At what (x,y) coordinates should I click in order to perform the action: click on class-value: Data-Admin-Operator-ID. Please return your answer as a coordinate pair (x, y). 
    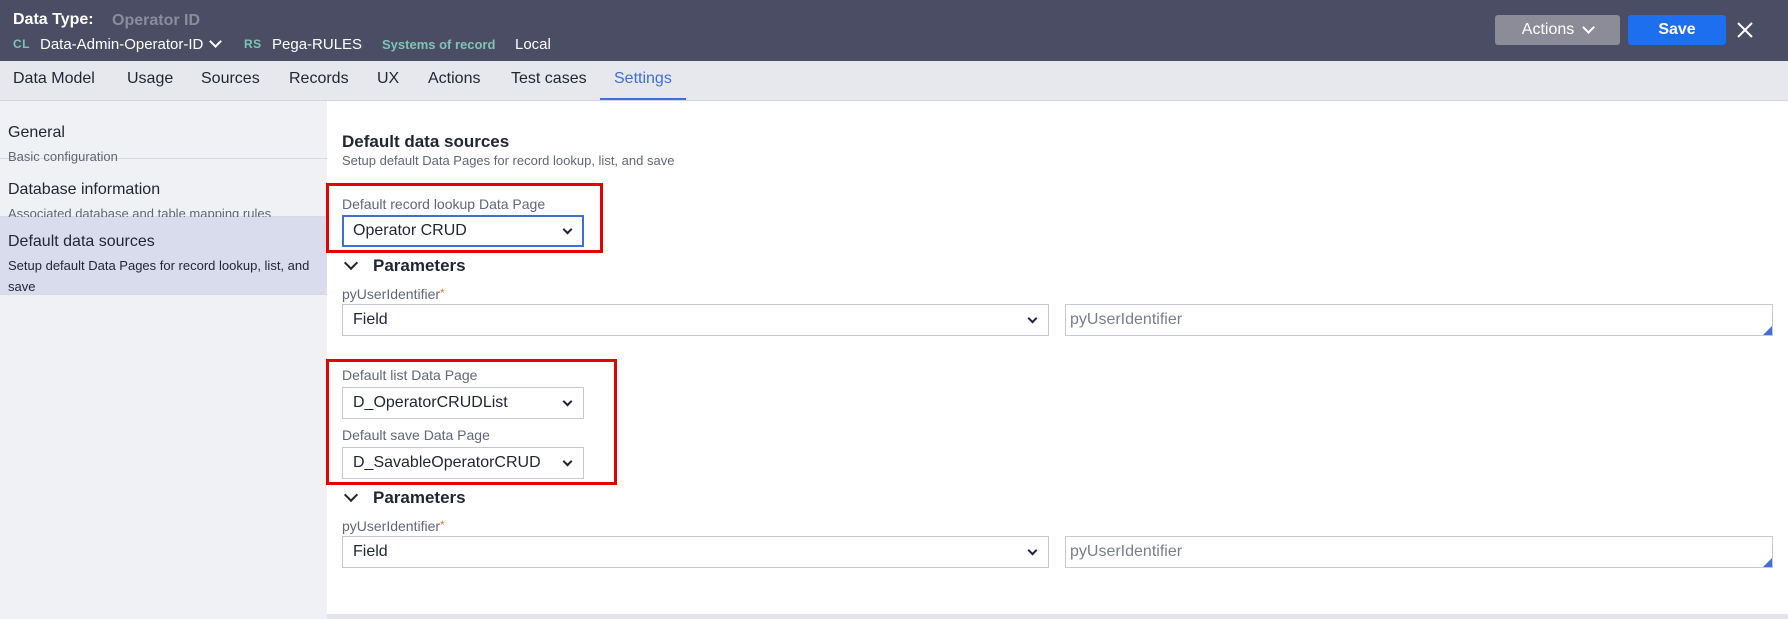
    Looking at the image, I should click on (122, 44).